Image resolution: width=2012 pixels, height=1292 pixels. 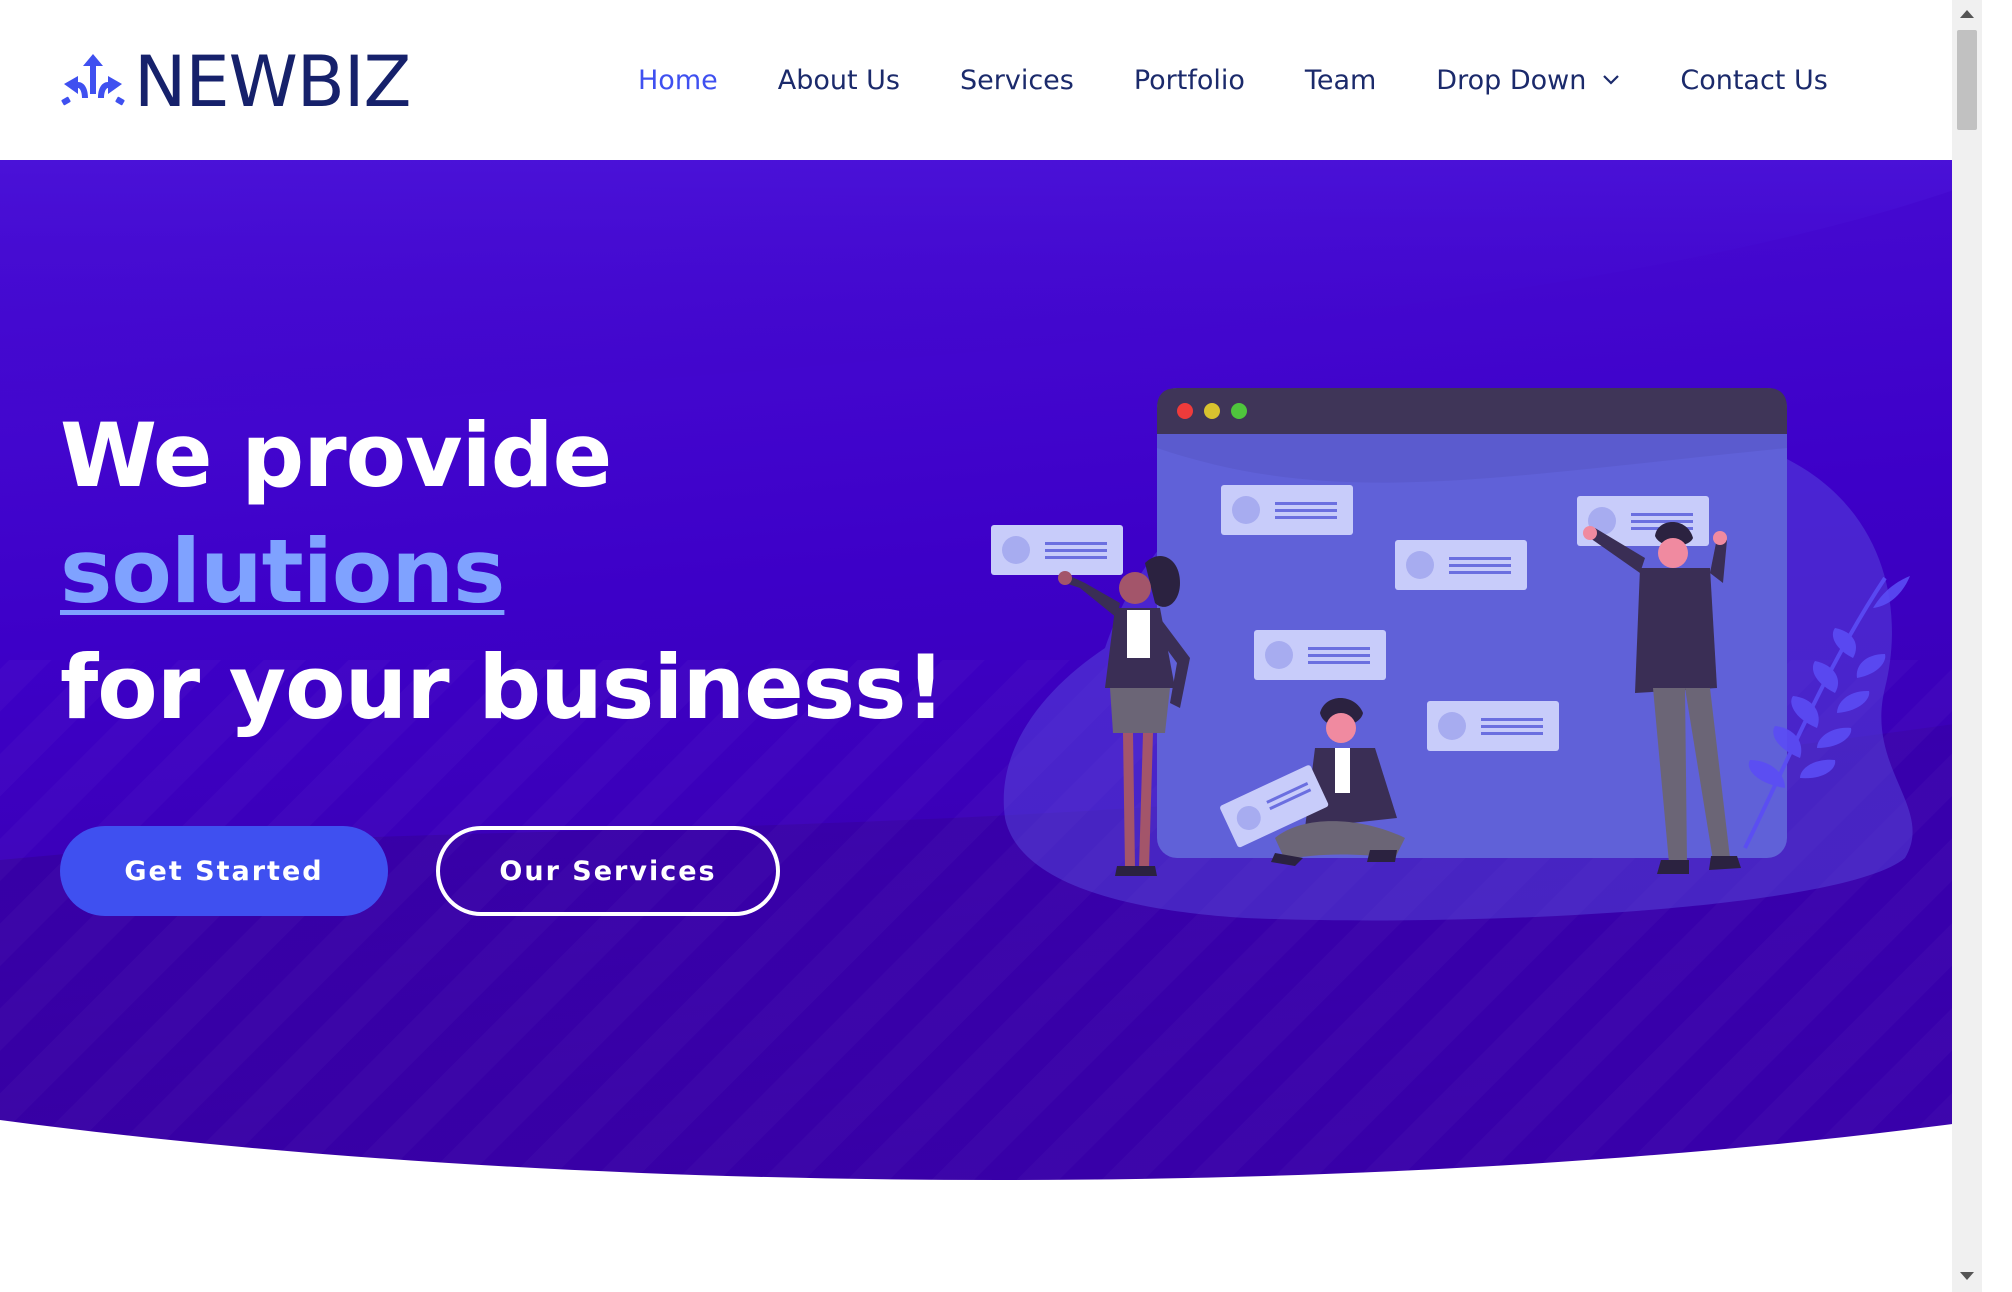 What do you see at coordinates (608, 871) in the screenshot?
I see `our-services-button: Our Services` at bounding box center [608, 871].